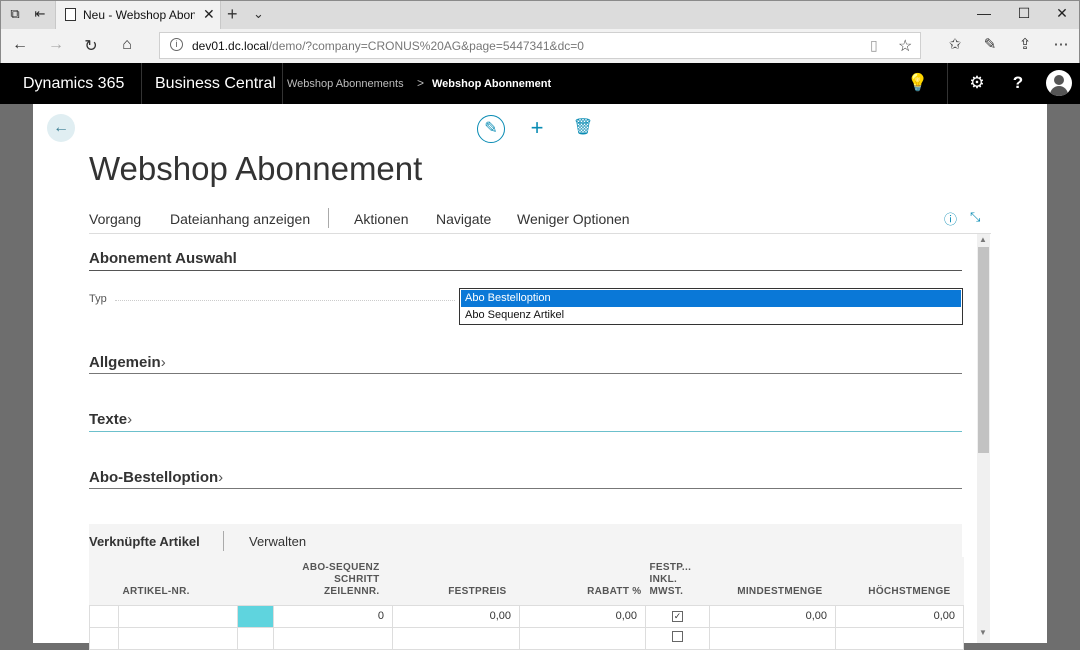 The image size is (1080, 650). What do you see at coordinates (40, 14) in the screenshot?
I see `set-aside-tabs-icon: ⇤` at bounding box center [40, 14].